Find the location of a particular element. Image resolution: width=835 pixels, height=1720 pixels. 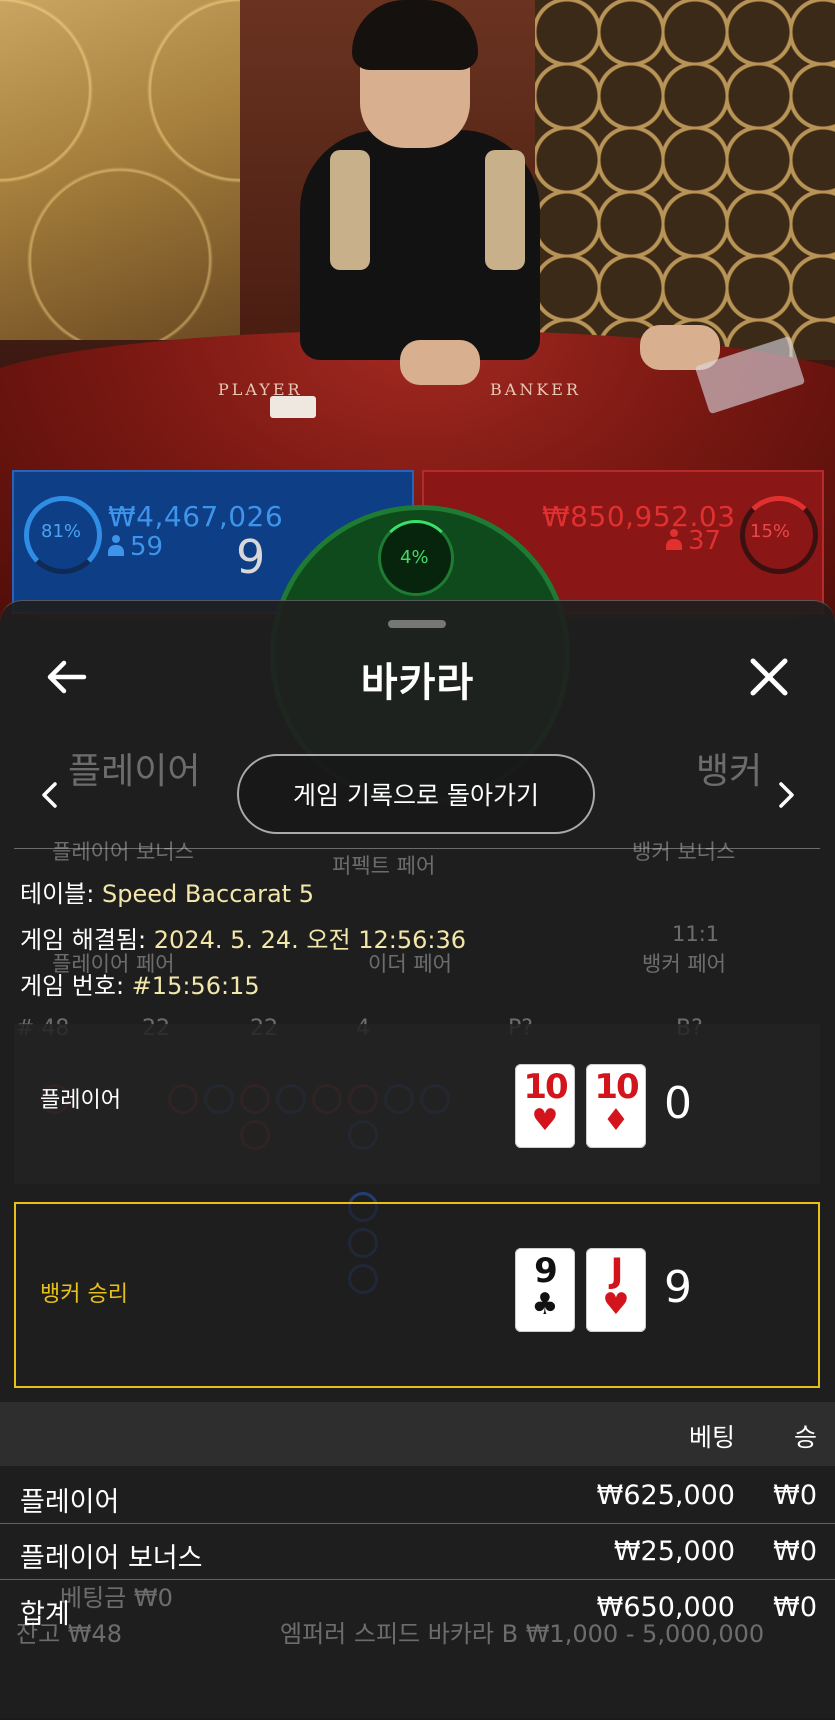

banker-win-label: 뱅커 승리 is located at coordinates (84, 1294).